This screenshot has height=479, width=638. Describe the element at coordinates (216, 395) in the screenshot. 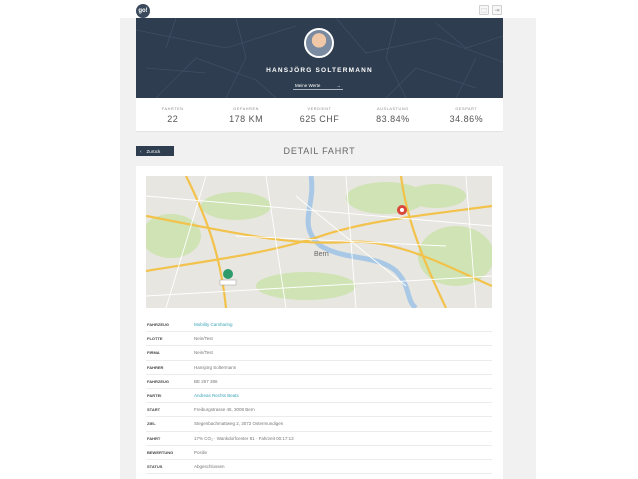

I see `detail-value-link: Andreas Rechts Beats` at that location.